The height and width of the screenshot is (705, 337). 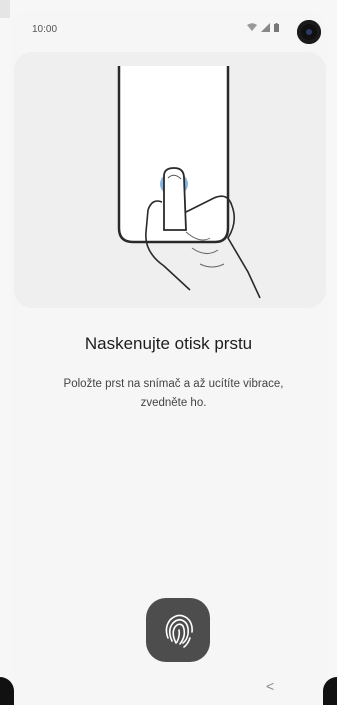 What do you see at coordinates (189, 182) in the screenshot?
I see `illustration-drawing` at bounding box center [189, 182].